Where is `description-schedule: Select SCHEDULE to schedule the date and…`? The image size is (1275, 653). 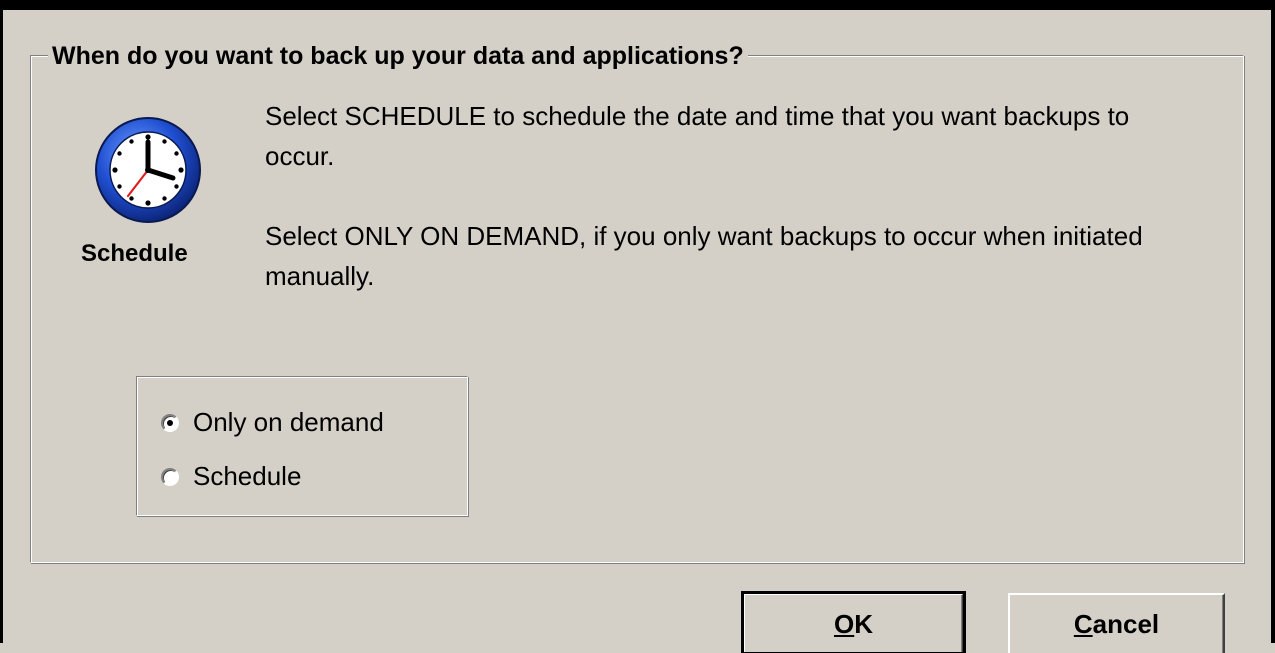 description-schedule: Select SCHEDULE to schedule the date and… is located at coordinates (697, 136).